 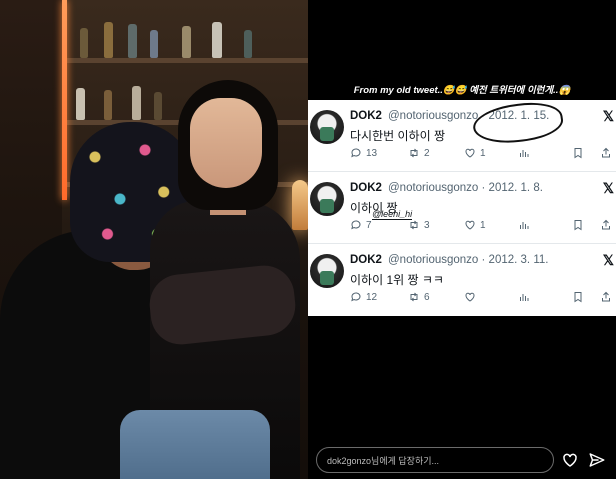 What do you see at coordinates (515, 260) in the screenshot?
I see `tweet-date: · 2012. 3. 11.` at bounding box center [515, 260].